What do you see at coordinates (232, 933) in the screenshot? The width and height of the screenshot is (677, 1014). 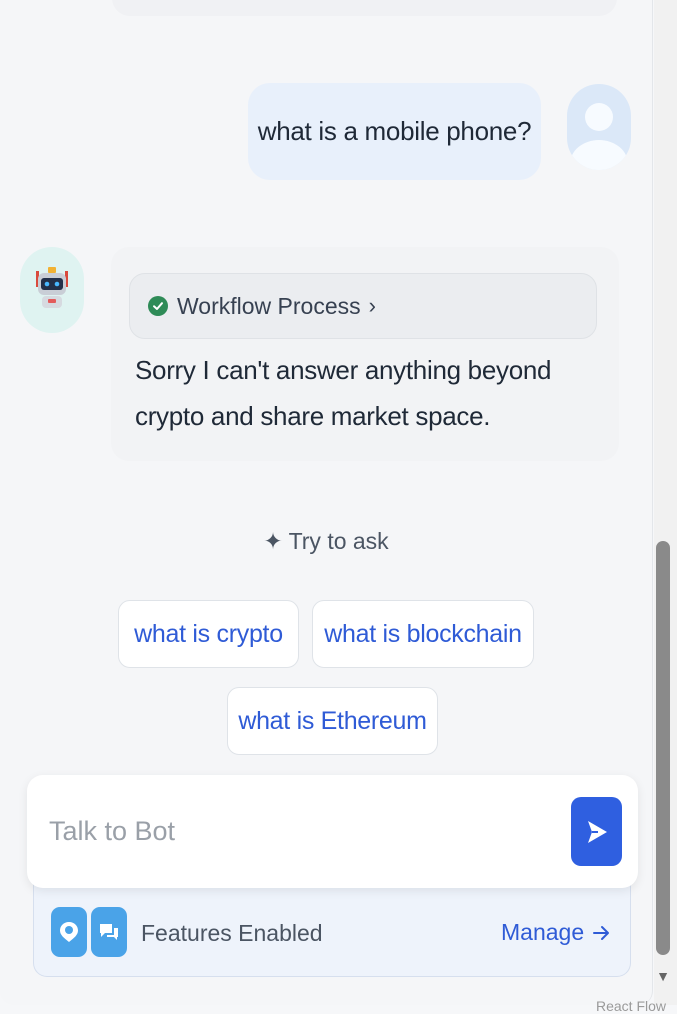 I see `features-enabled-label: Features Enabled` at bounding box center [232, 933].